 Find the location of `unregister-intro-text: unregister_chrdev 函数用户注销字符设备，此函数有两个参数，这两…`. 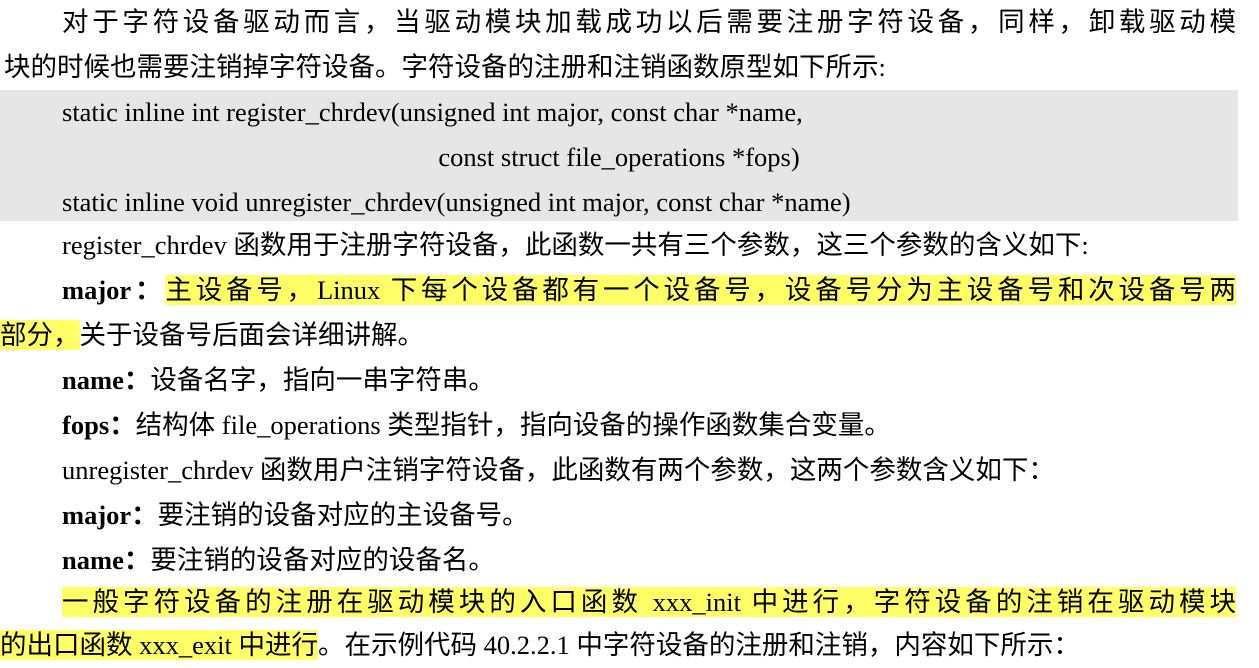

unregister-intro-text: unregister_chrdev 函数用户注销字符设备，此函数有两个参数，这两… is located at coordinates (558, 470).